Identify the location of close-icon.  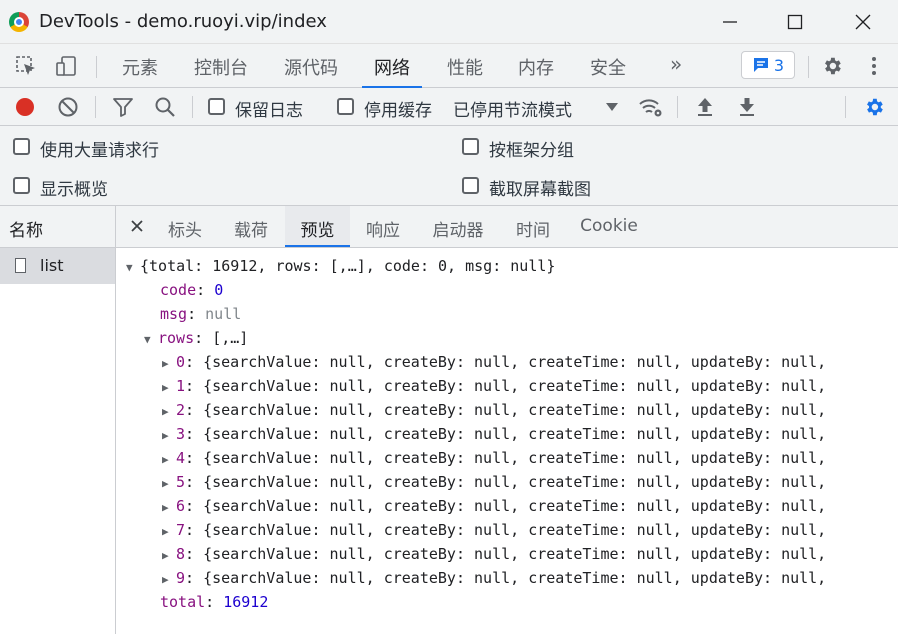
(863, 22).